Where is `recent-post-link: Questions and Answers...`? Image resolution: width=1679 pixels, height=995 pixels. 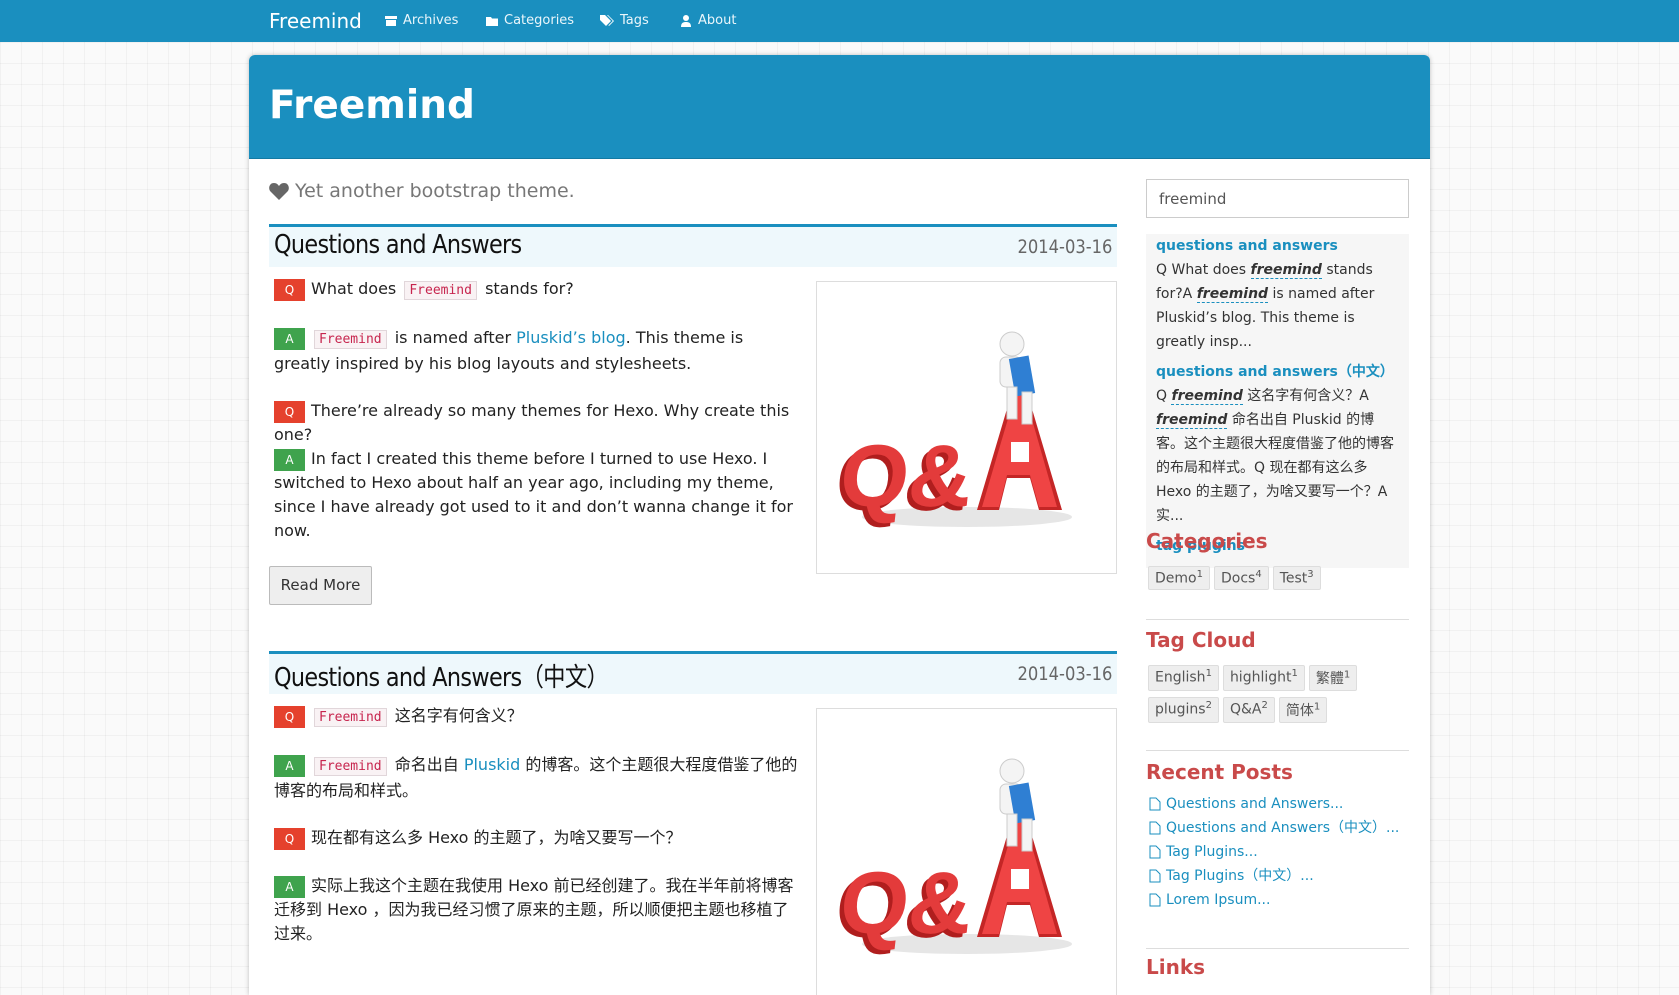 recent-post-link: Questions and Answers... is located at coordinates (1274, 804).